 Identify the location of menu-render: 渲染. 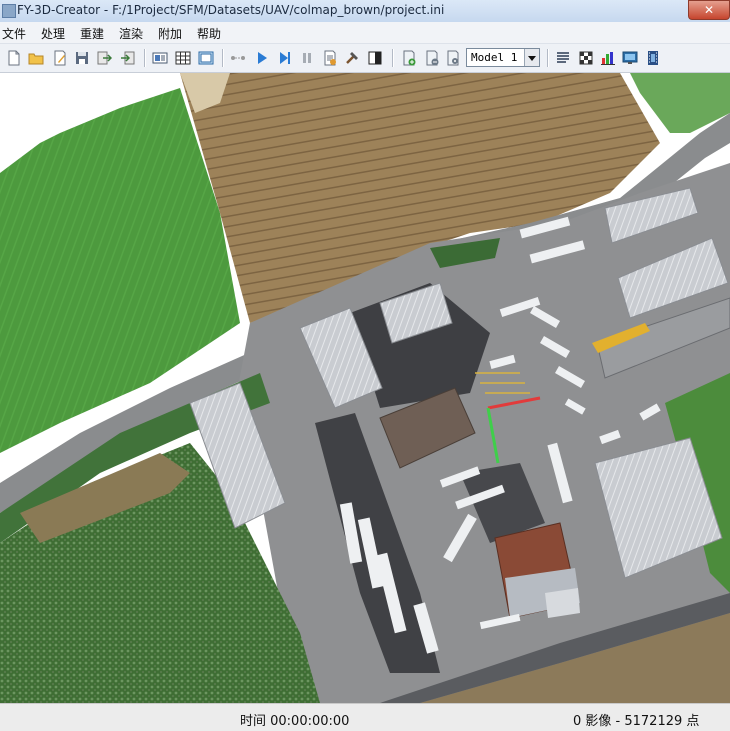
(131, 33).